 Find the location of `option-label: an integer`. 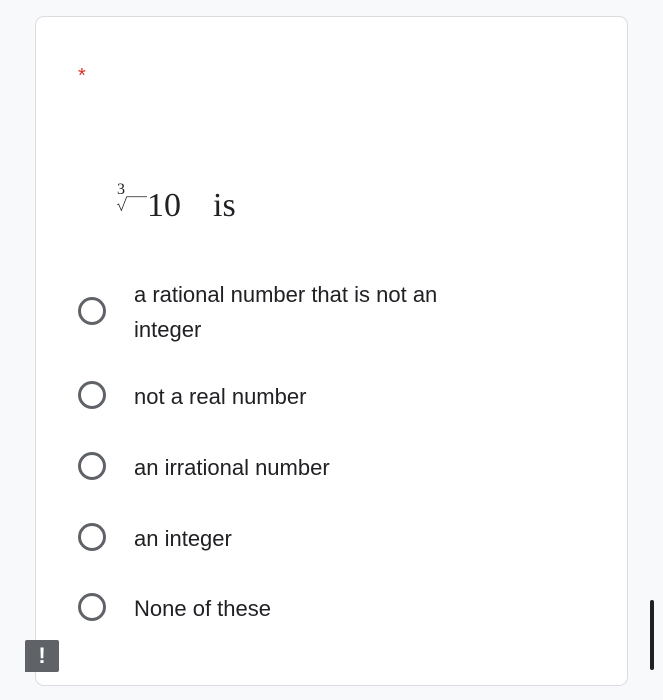

option-label: an integer is located at coordinates (183, 538).